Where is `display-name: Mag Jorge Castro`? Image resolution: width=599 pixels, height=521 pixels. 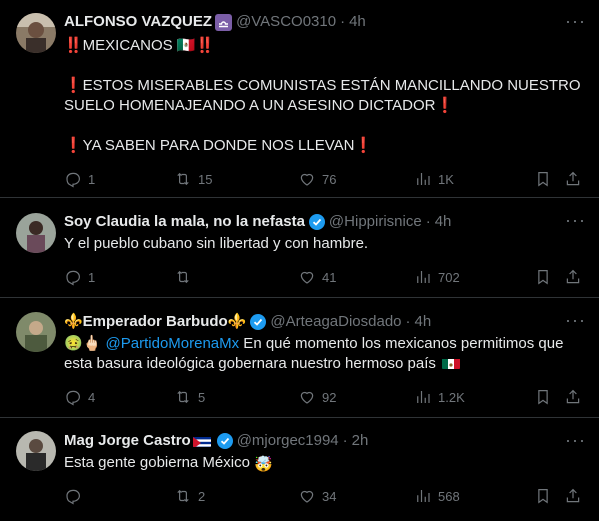 display-name: Mag Jorge Castro is located at coordinates (127, 441).